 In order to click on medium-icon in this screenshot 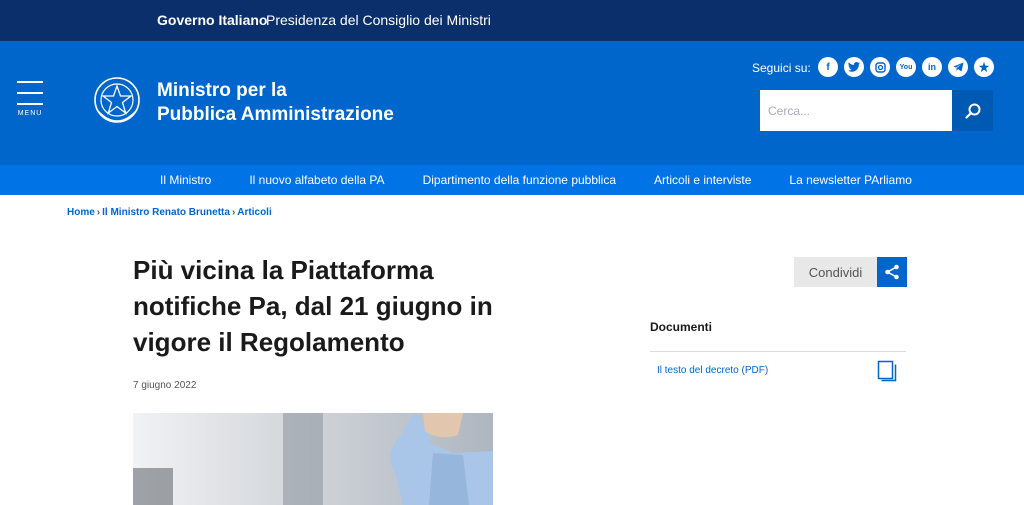, I will do `click(984, 67)`.